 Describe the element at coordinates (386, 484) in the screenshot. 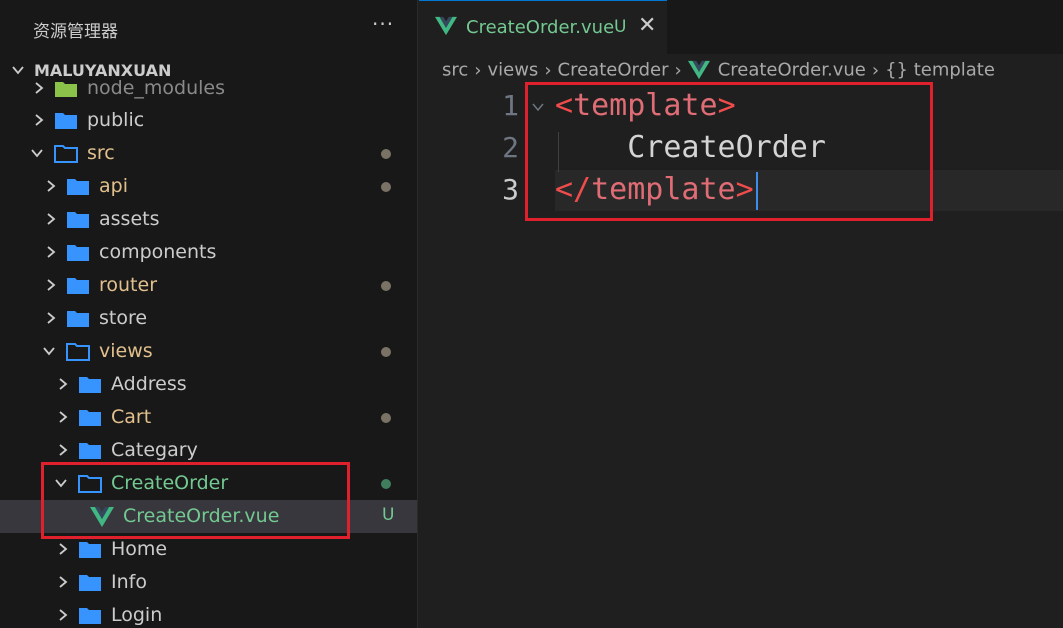

I see `untracked-dot` at that location.